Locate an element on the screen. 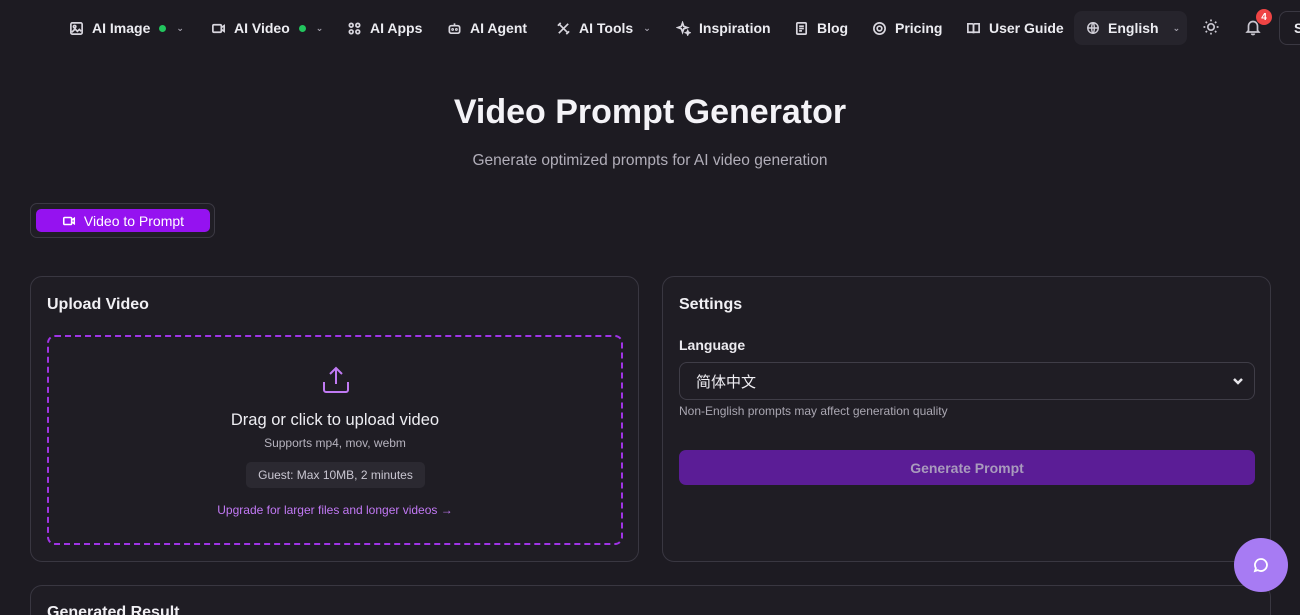  result-panel: Generated Result is located at coordinates (650, 600).